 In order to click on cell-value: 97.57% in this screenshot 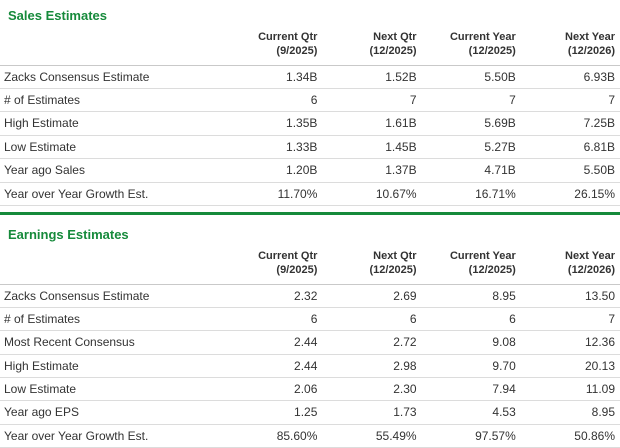, I will do `click(471, 436)`.